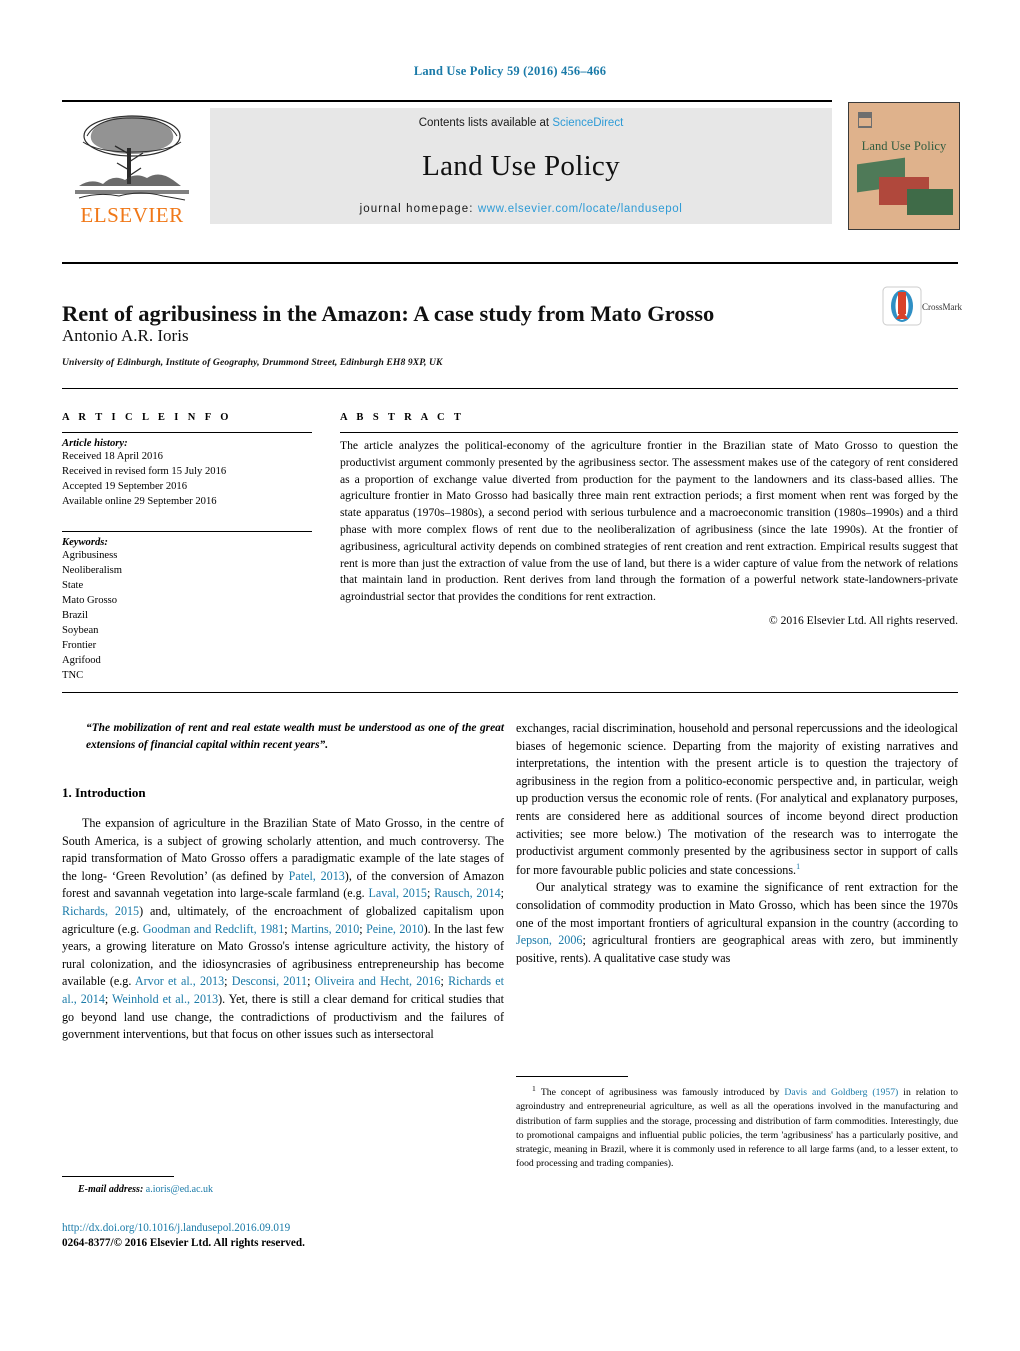 The height and width of the screenshot is (1351, 1020). What do you see at coordinates (125, 335) in the screenshot?
I see `author-list: Antonio A.R. Ioris` at bounding box center [125, 335].